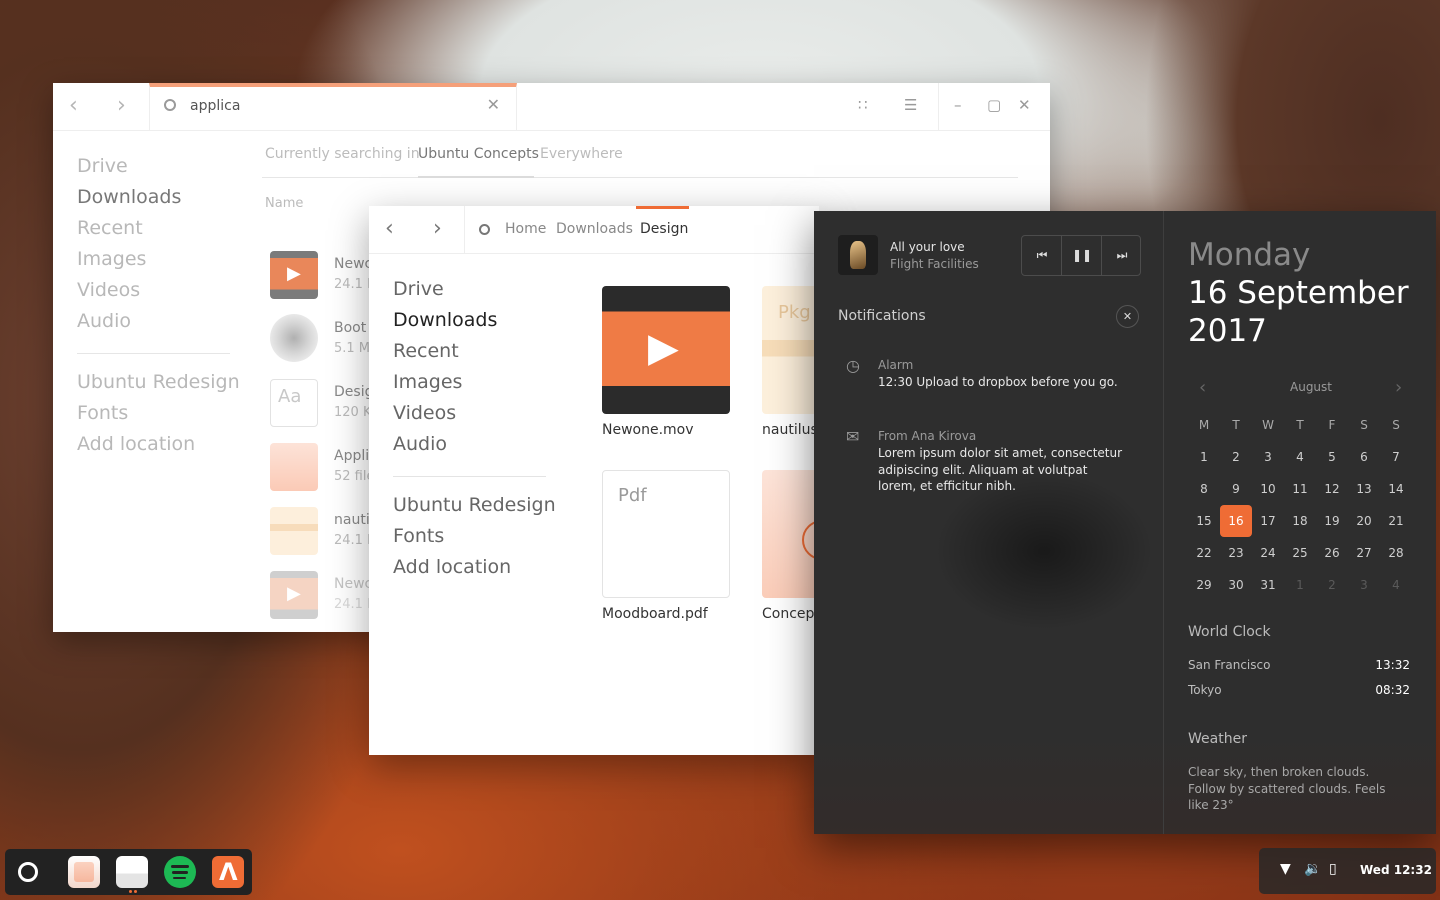  Describe the element at coordinates (666, 534) in the screenshot. I see `file-tile-pdf: Pdf` at that location.